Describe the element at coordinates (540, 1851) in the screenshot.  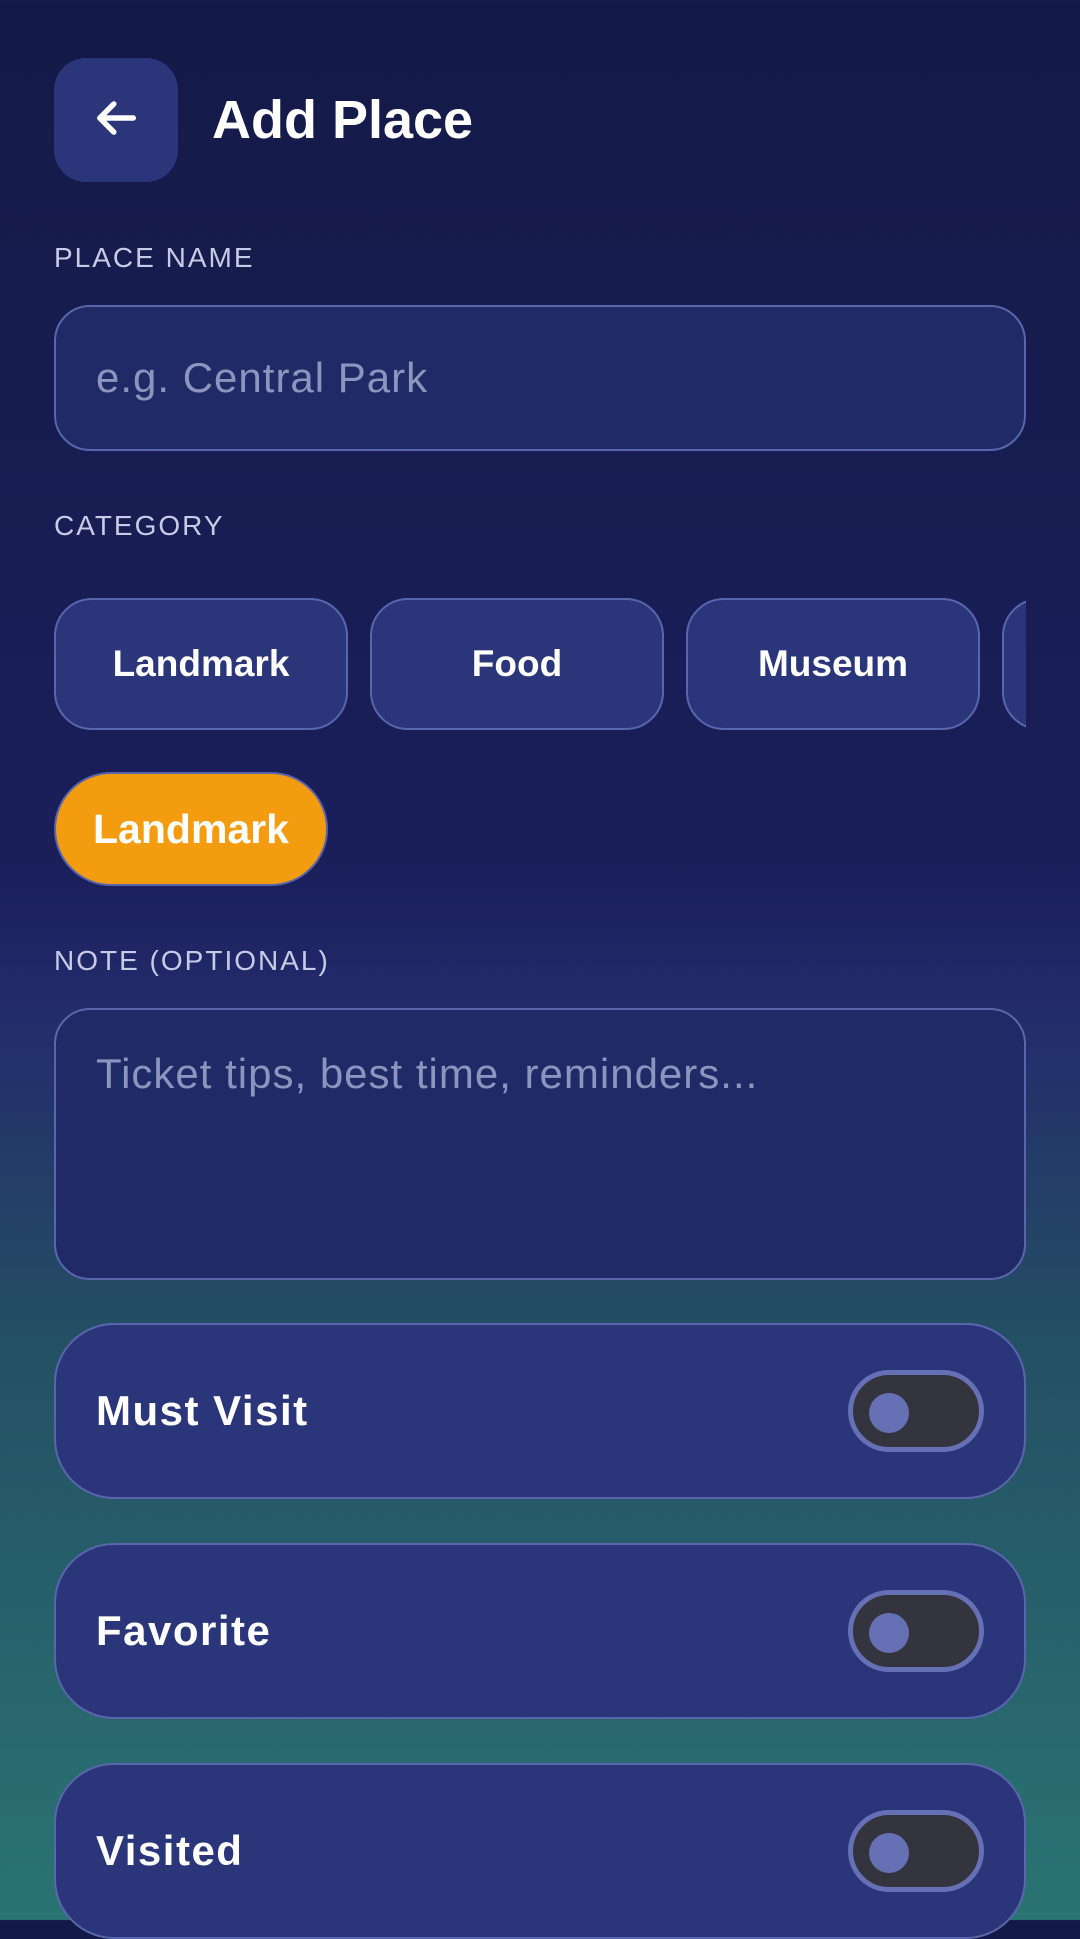
I see `visited-row: Visited` at that location.